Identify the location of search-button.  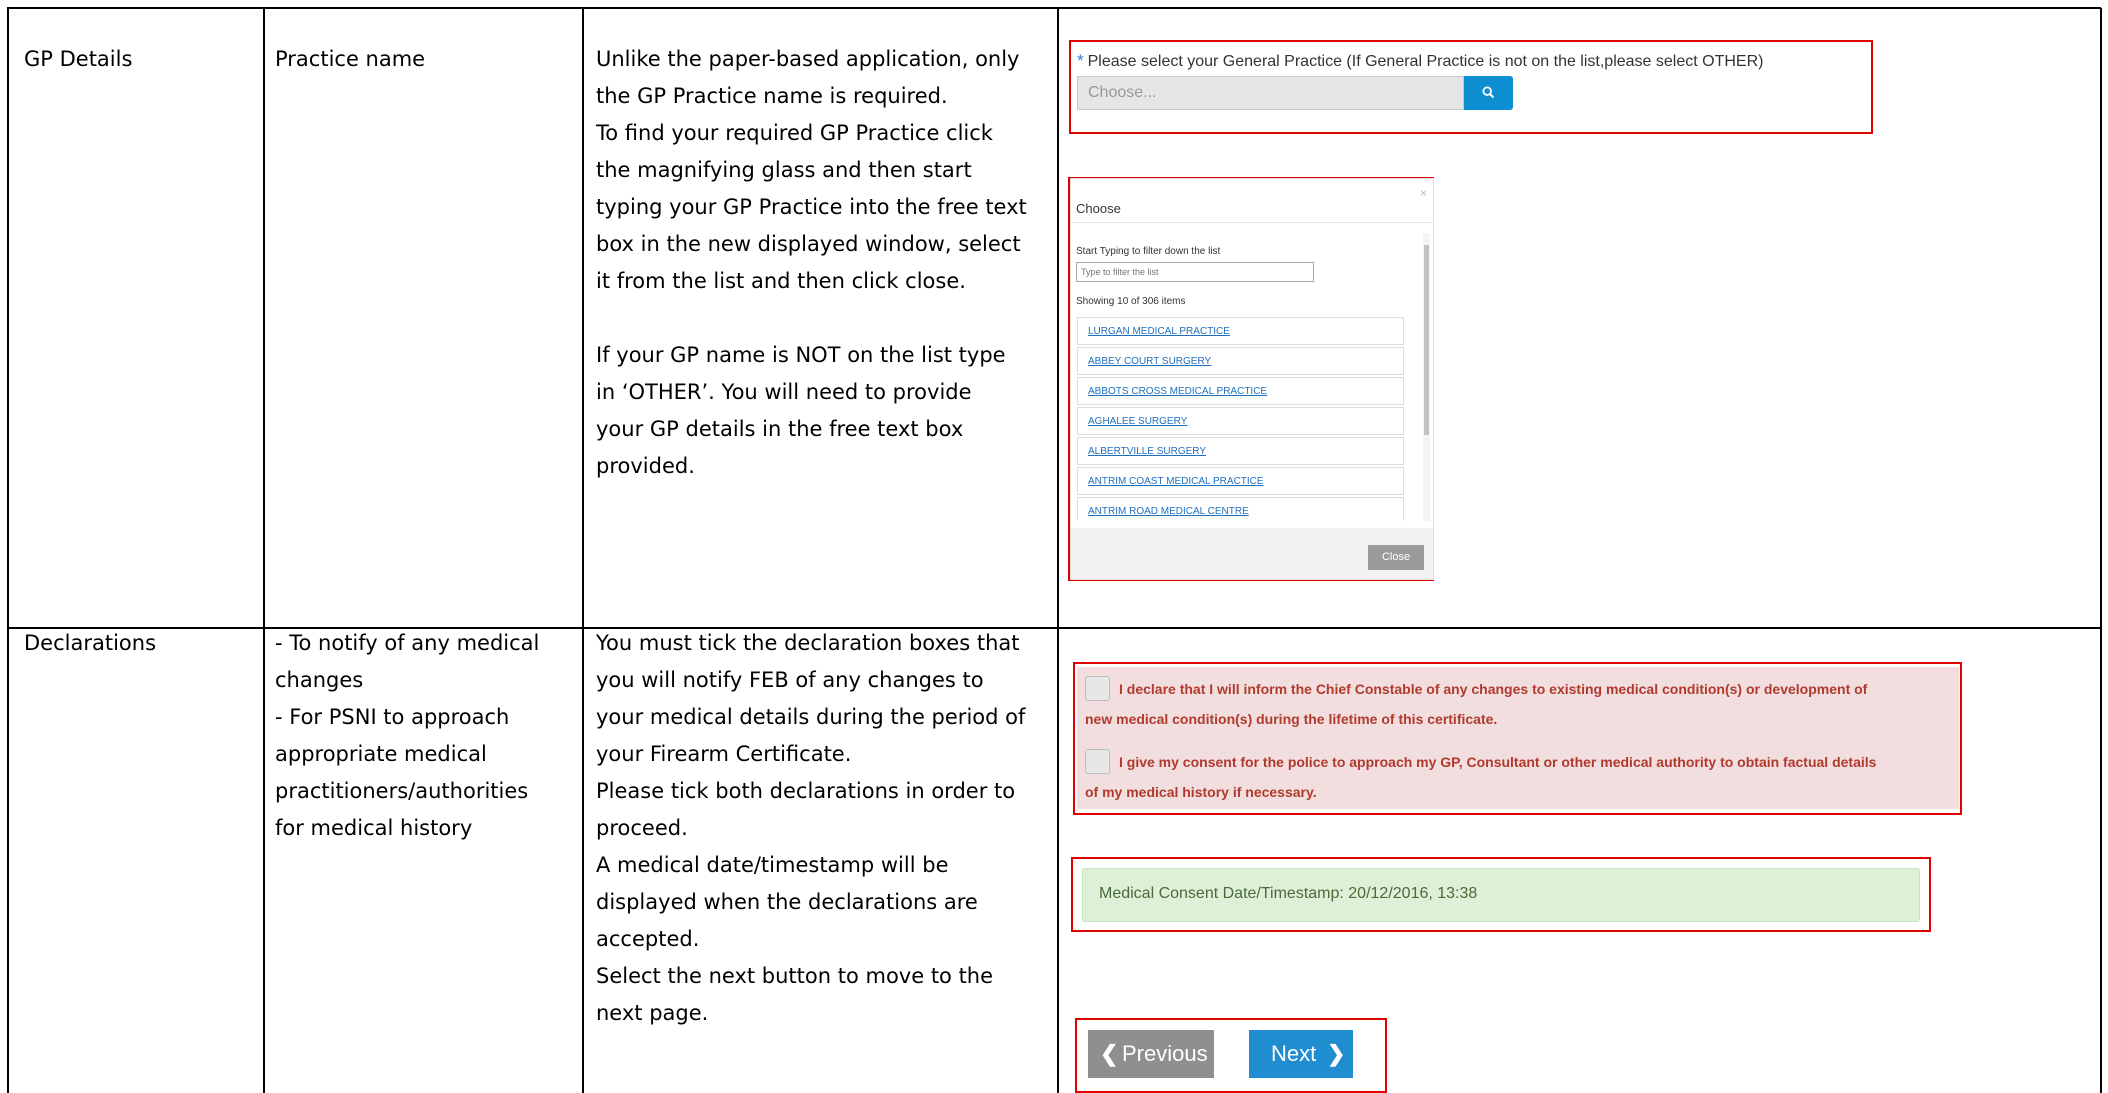
(1488, 93).